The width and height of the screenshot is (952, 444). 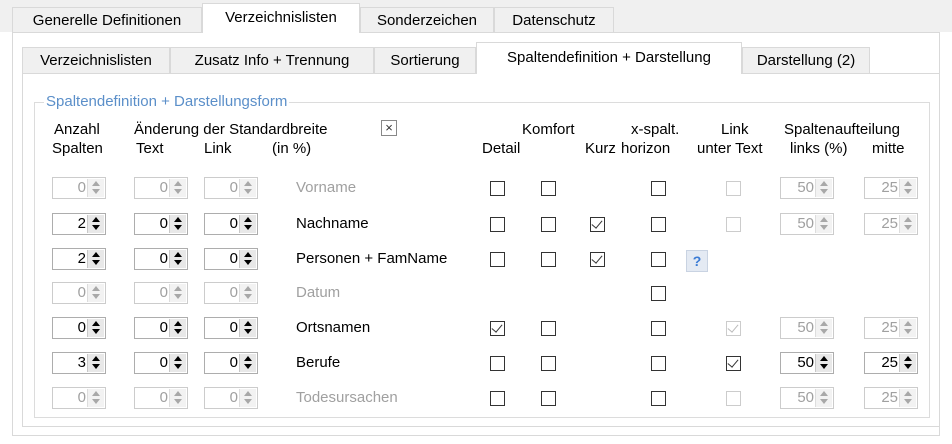 What do you see at coordinates (806, 60) in the screenshot?
I see `tab-darstellung-2: Darstellung (2)` at bounding box center [806, 60].